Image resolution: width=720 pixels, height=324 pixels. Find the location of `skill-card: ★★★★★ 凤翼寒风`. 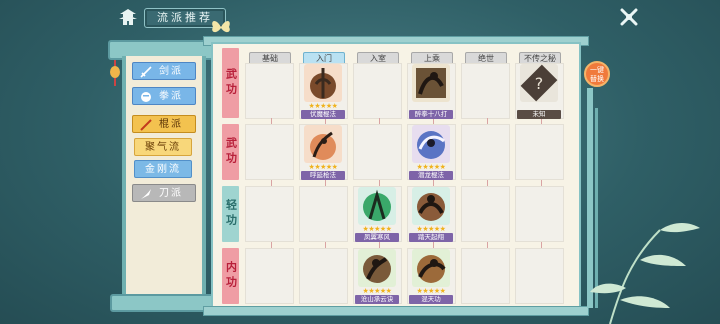

skill-card: ★★★★★ 凤翼寒风 is located at coordinates (377, 213).